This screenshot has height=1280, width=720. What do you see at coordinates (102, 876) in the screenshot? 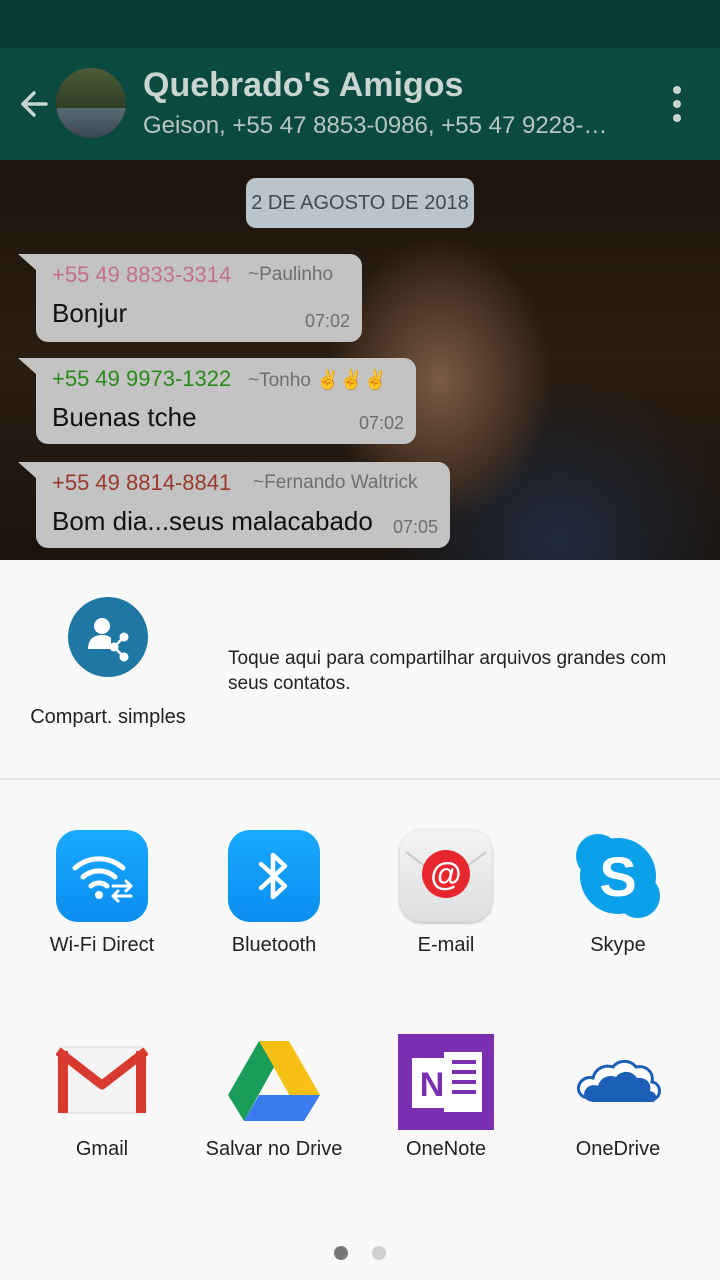
I see `wifi-direct-icon` at bounding box center [102, 876].